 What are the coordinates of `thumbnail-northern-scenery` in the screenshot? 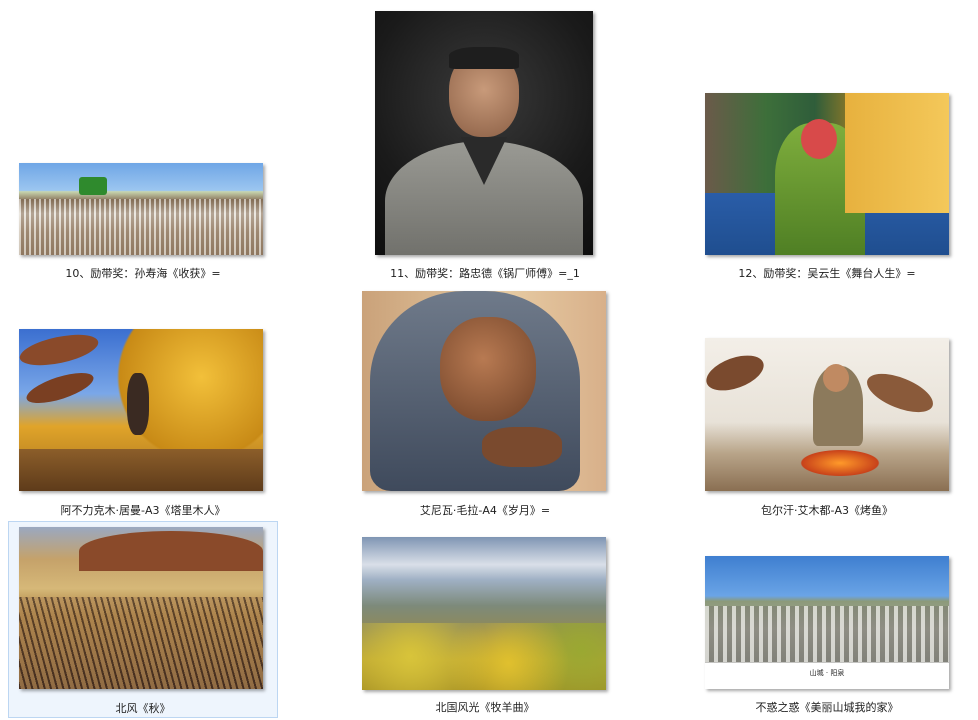 It's located at (484, 613).